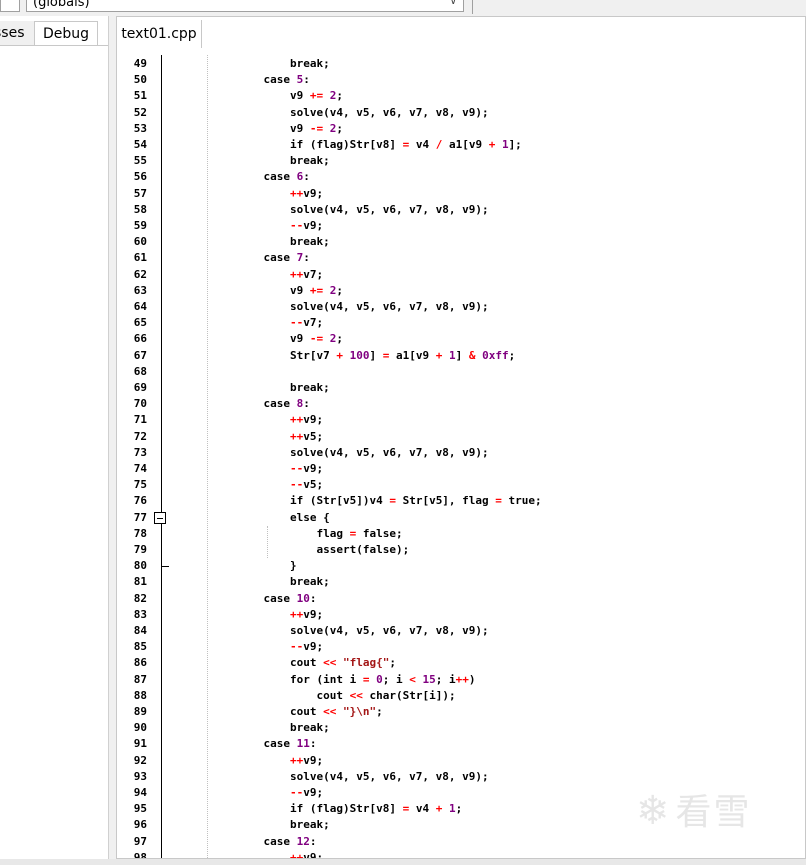 The width and height of the screenshot is (806, 865). I want to click on line-number: 63, so click(140, 290).